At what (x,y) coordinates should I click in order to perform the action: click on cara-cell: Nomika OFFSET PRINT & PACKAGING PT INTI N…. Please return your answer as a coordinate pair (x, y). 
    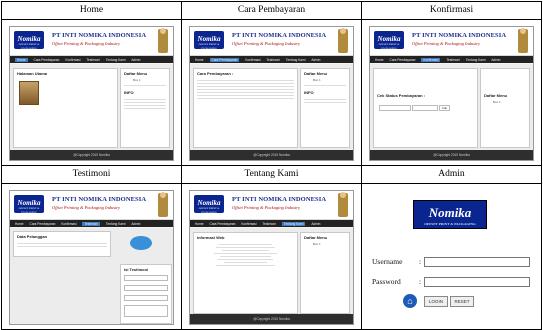
    Looking at the image, I should click on (271, 92).